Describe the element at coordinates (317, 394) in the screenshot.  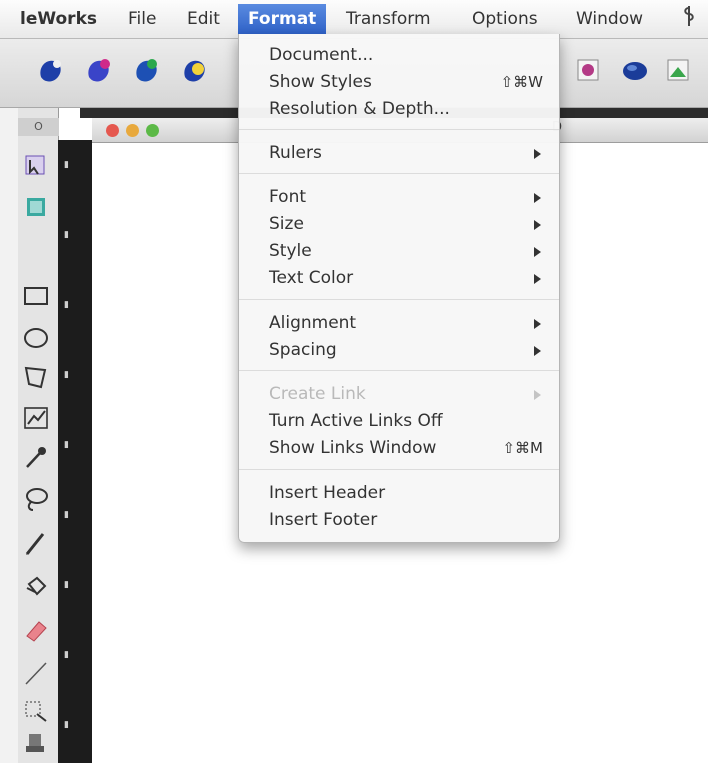
I see `menu-item-label: Create Link` at that location.